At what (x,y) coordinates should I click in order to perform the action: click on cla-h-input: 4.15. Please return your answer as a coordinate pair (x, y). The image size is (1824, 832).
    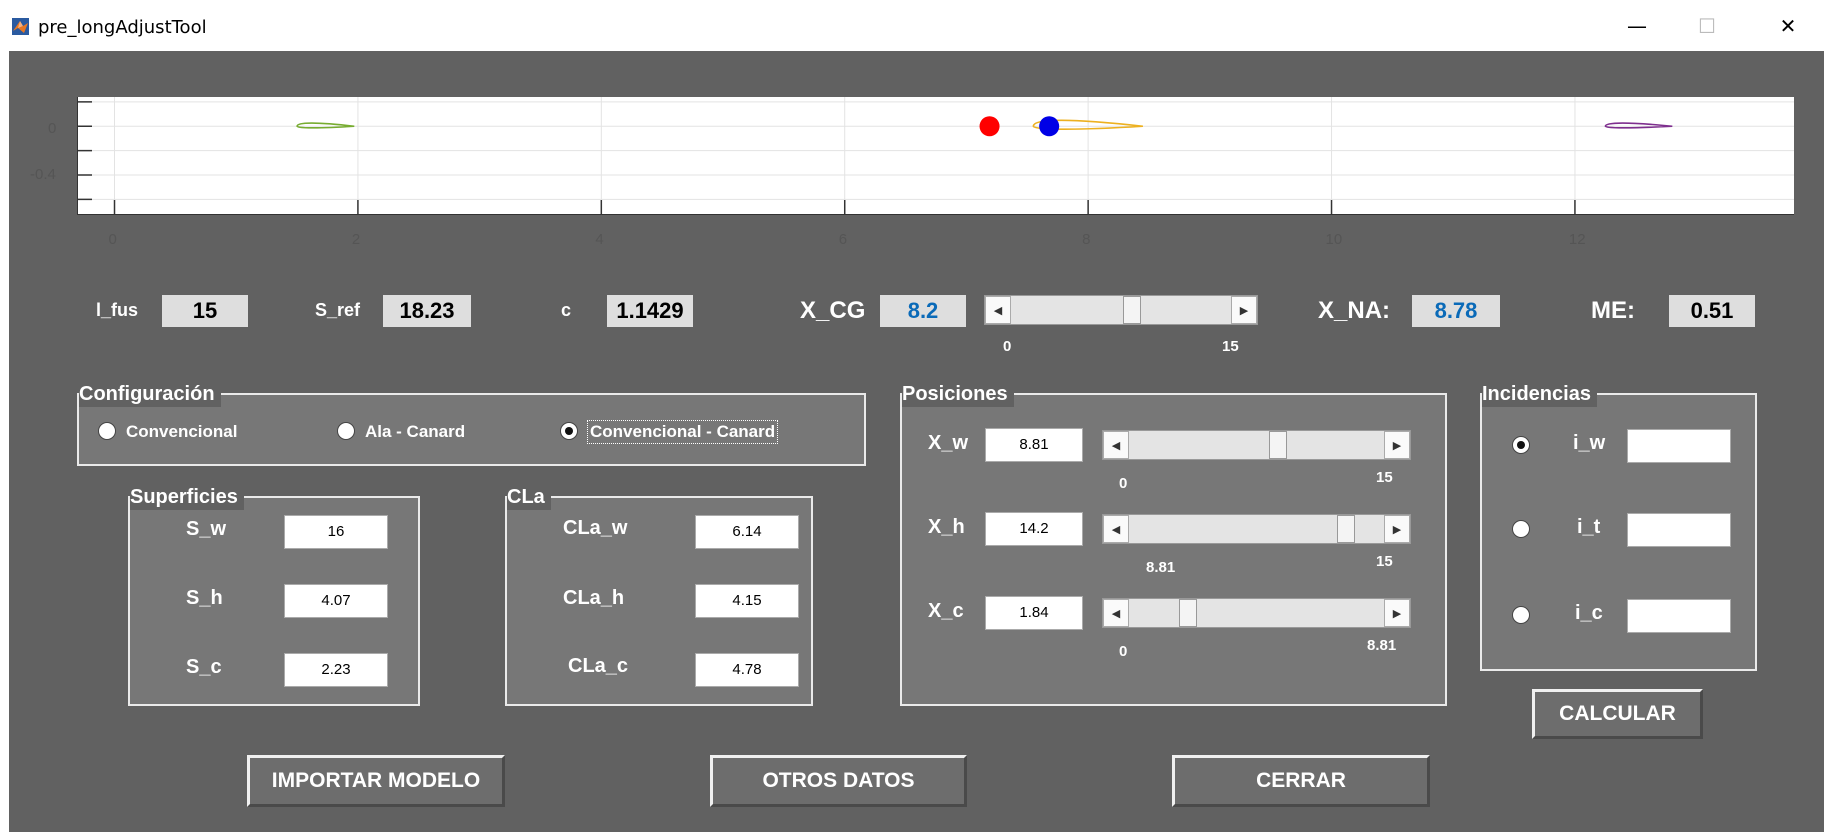
    Looking at the image, I should click on (747, 601).